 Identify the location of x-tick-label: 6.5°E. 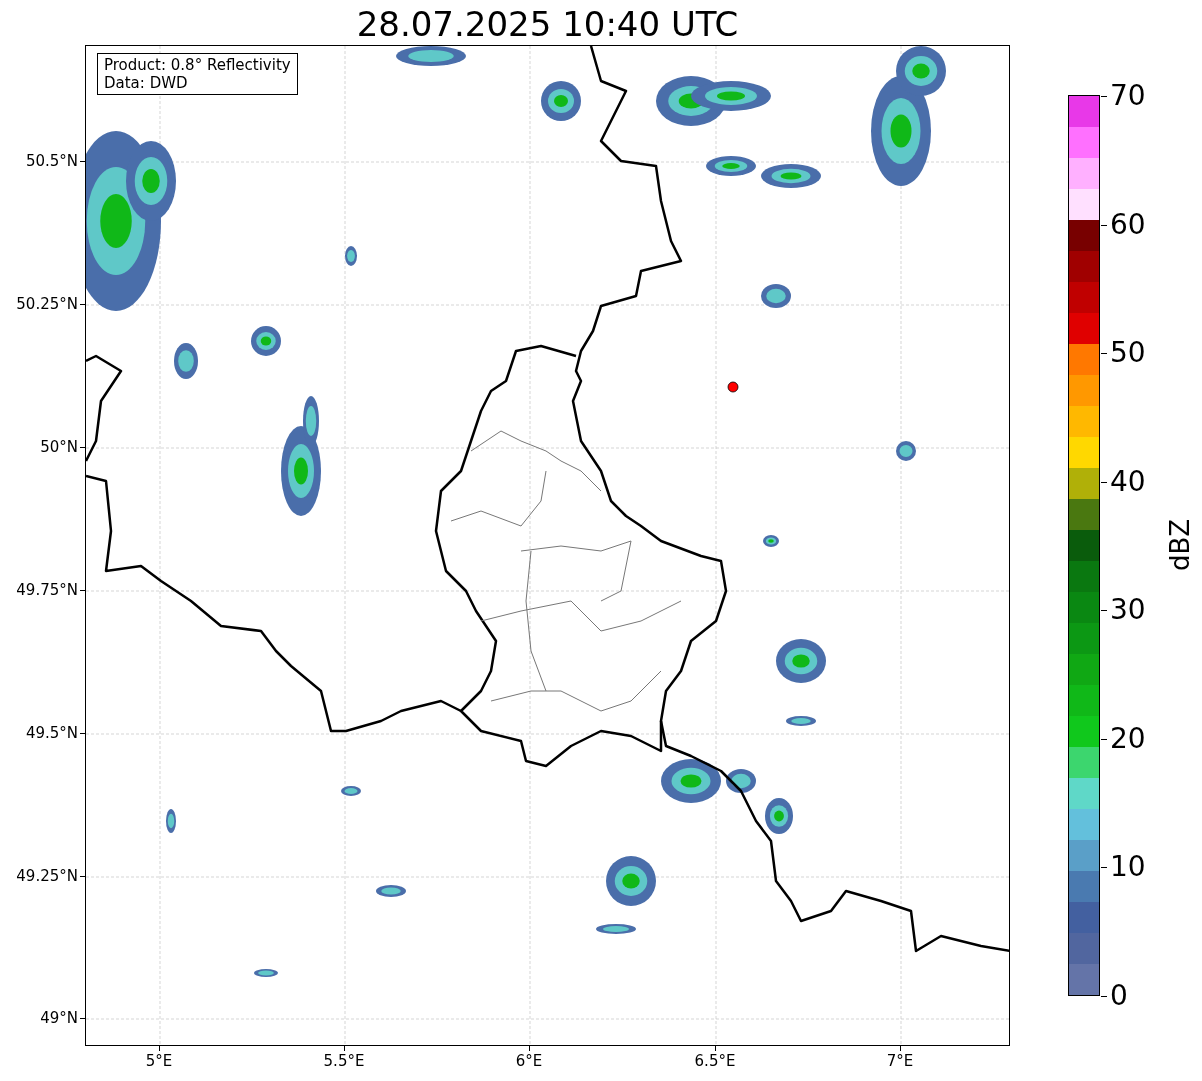
(715, 1061).